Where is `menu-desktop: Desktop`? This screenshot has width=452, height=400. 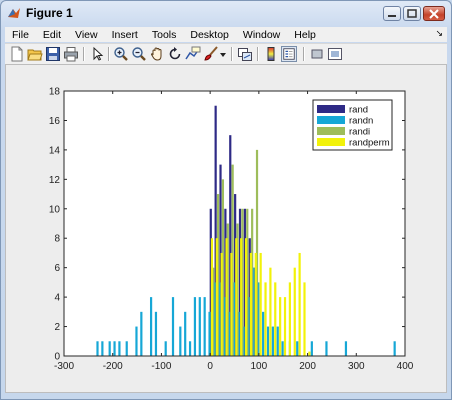 menu-desktop: Desktop is located at coordinates (209, 35).